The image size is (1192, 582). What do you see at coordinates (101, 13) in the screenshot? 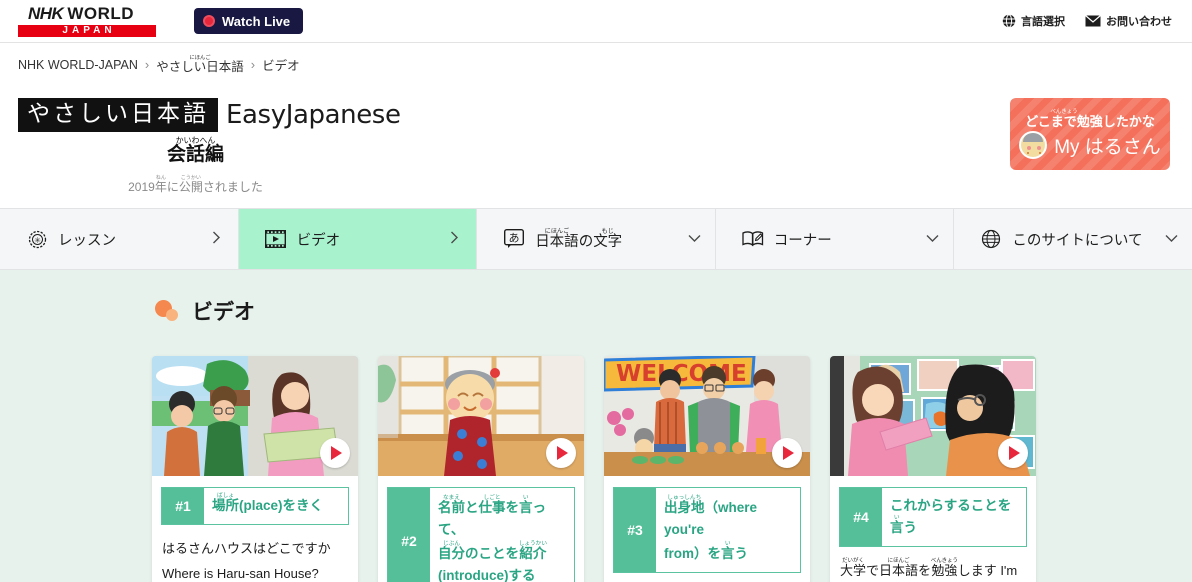
I see `logo-world-text: WORLD` at bounding box center [101, 13].